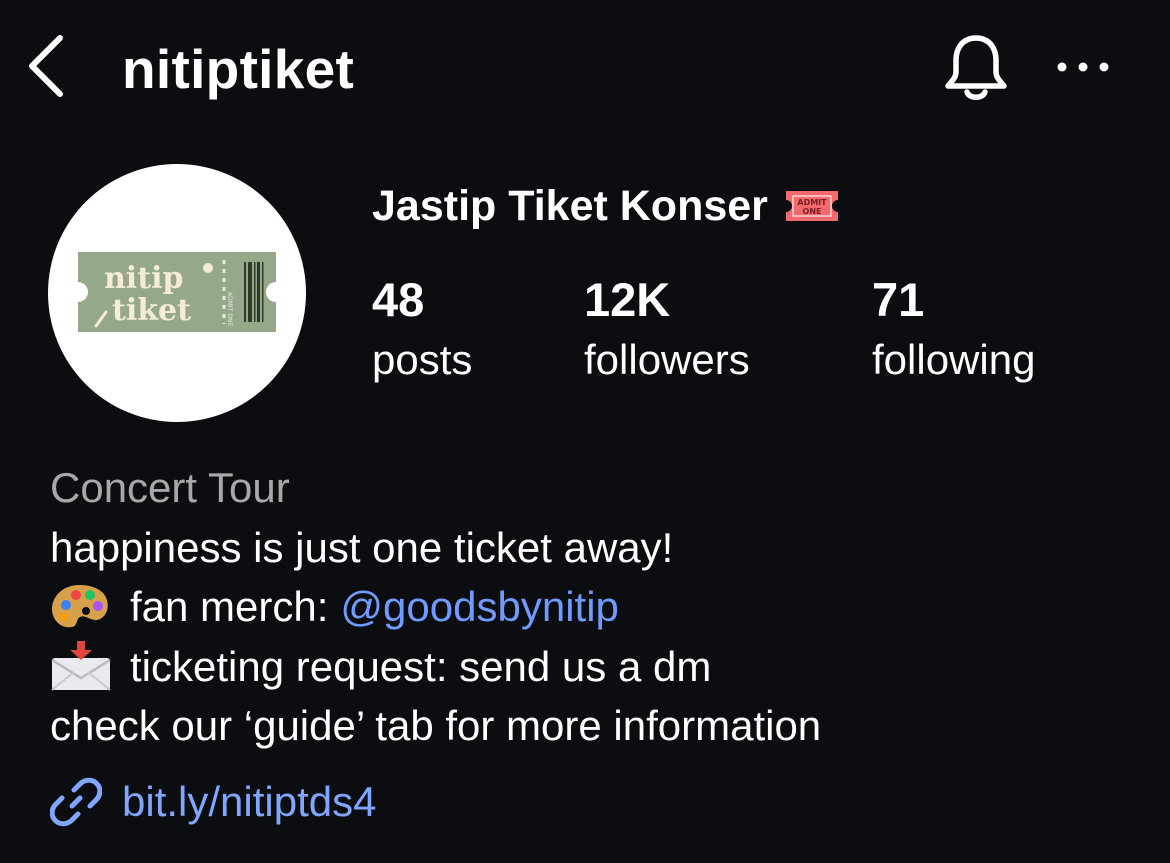 This screenshot has height=863, width=1170. I want to click on profile-category: Concert Tour, so click(170, 487).